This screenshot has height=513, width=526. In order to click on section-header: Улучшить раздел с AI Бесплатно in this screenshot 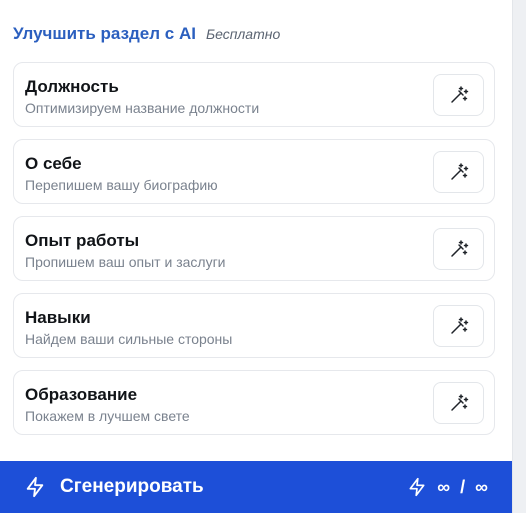, I will do `click(146, 34)`.